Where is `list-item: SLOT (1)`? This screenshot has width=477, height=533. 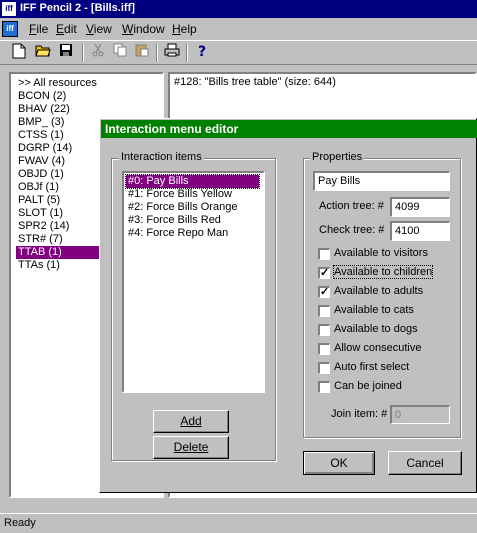
list-item: SLOT (1) is located at coordinates (40, 213).